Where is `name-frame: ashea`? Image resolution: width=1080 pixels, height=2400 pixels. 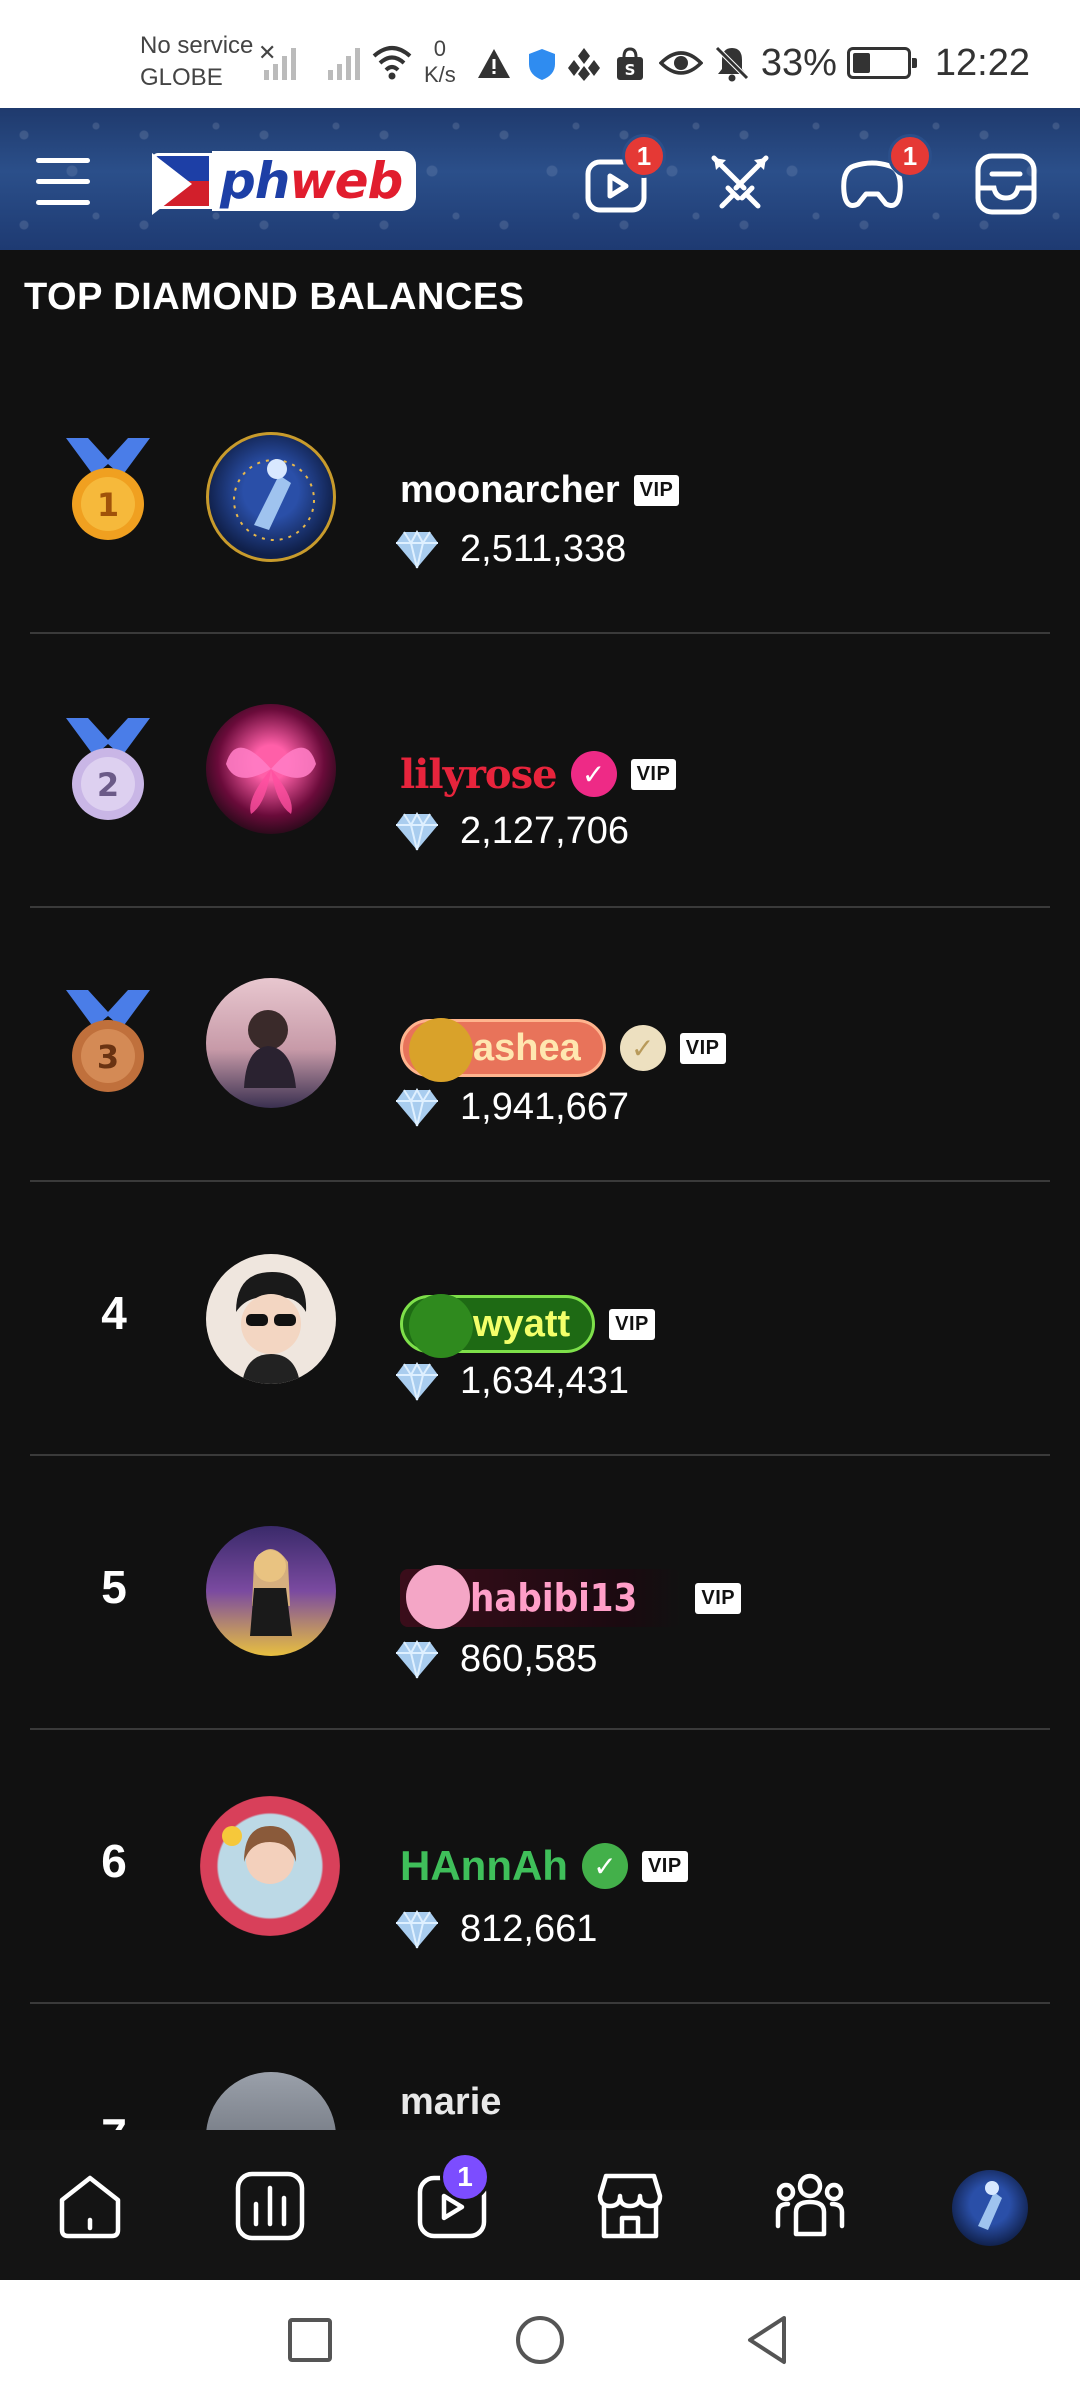
name-frame: ashea is located at coordinates (503, 1050).